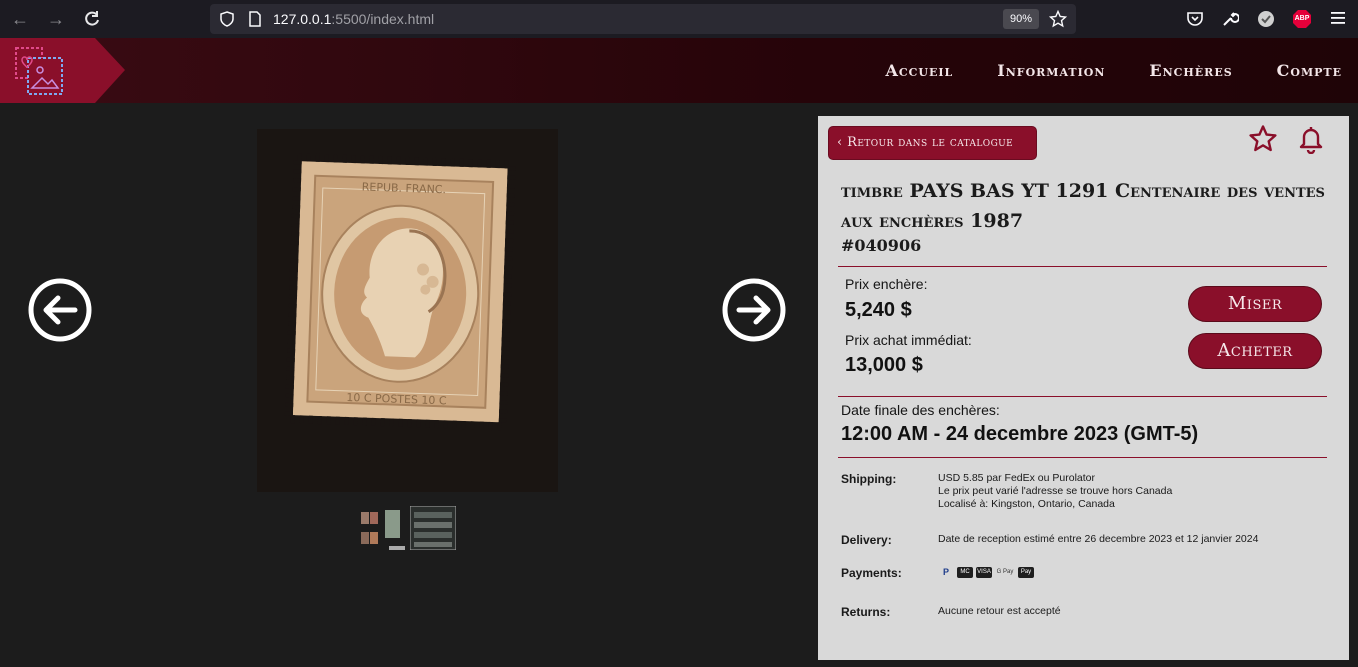 The width and height of the screenshot is (1358, 667). I want to click on main-stamp-image: REPUB. FRANC. 10 C POSTES 10 C, so click(407, 310).